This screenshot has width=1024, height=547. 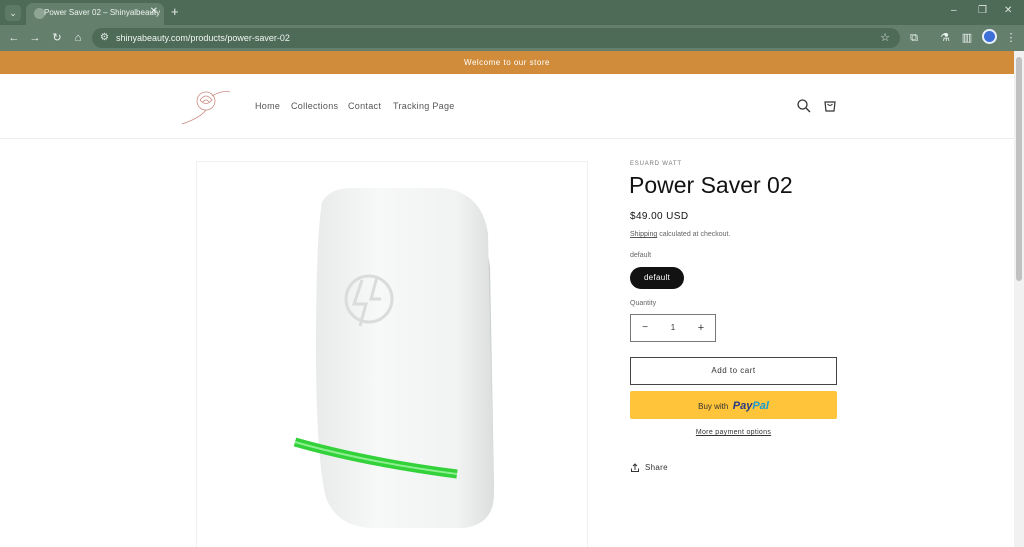 I want to click on scrollbar-thumb, so click(x=1019, y=169).